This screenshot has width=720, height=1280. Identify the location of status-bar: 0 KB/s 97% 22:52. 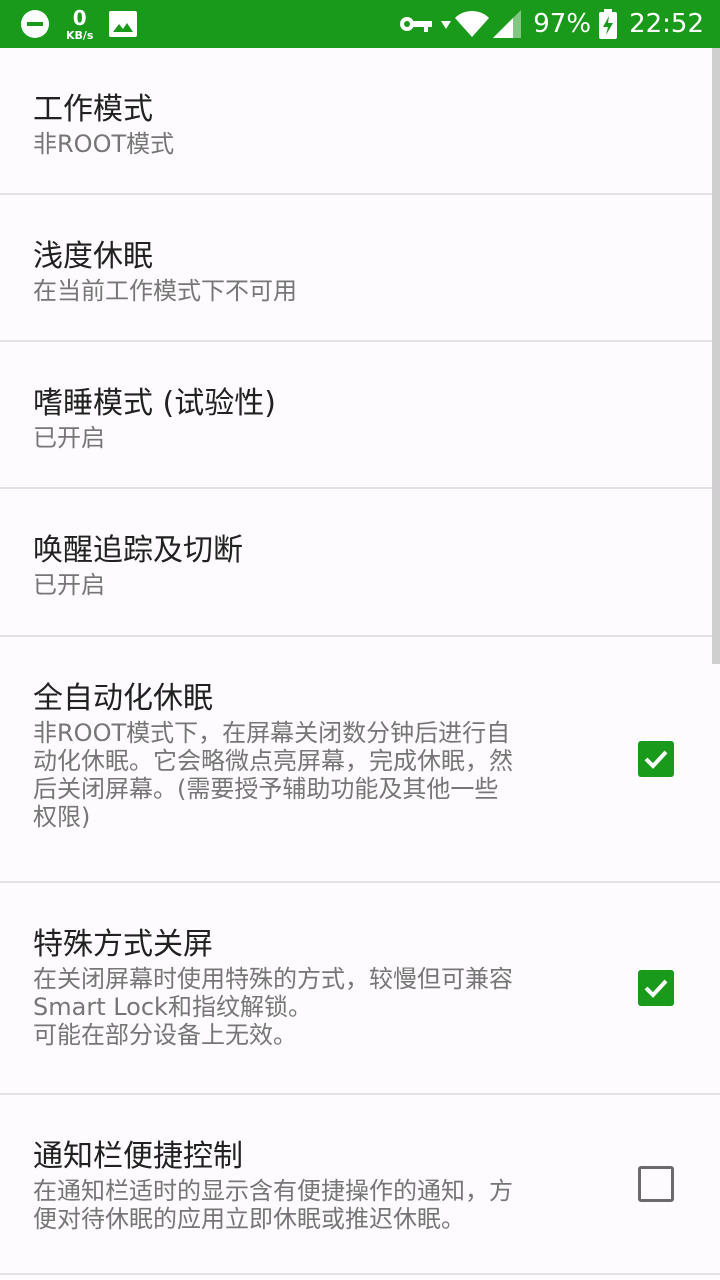
(360, 24).